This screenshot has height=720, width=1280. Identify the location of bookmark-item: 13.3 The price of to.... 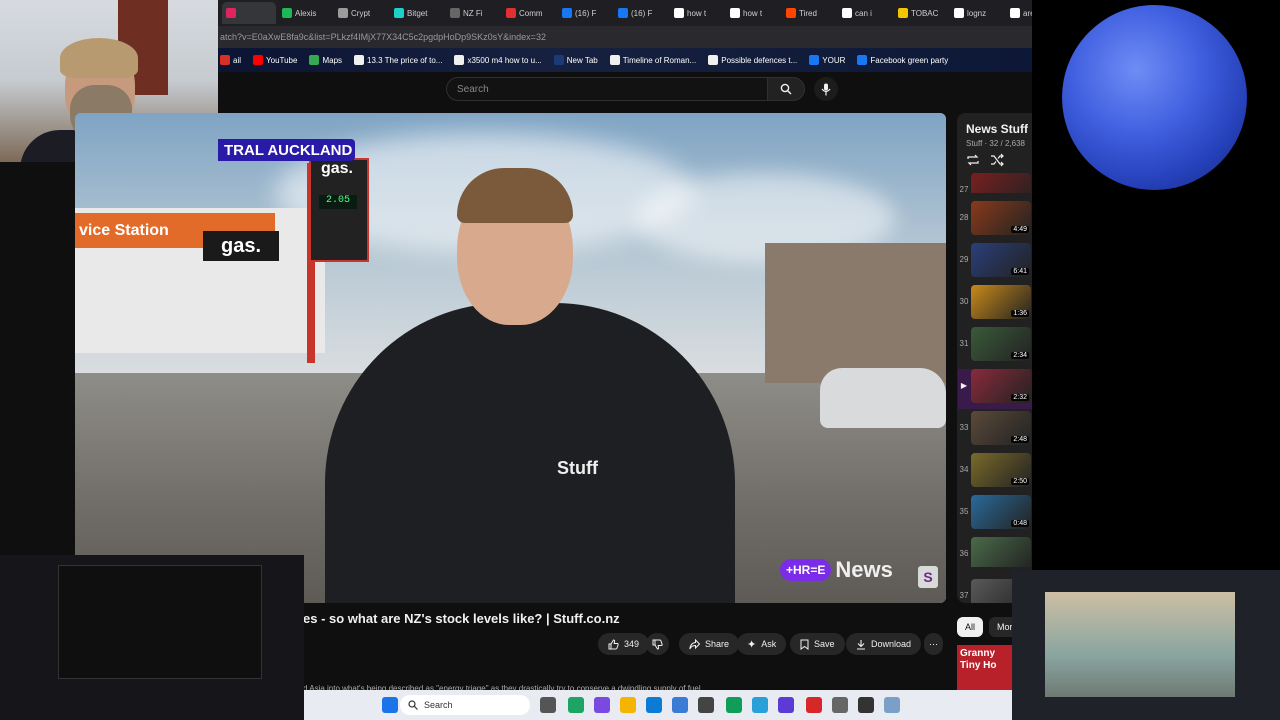
(398, 60).